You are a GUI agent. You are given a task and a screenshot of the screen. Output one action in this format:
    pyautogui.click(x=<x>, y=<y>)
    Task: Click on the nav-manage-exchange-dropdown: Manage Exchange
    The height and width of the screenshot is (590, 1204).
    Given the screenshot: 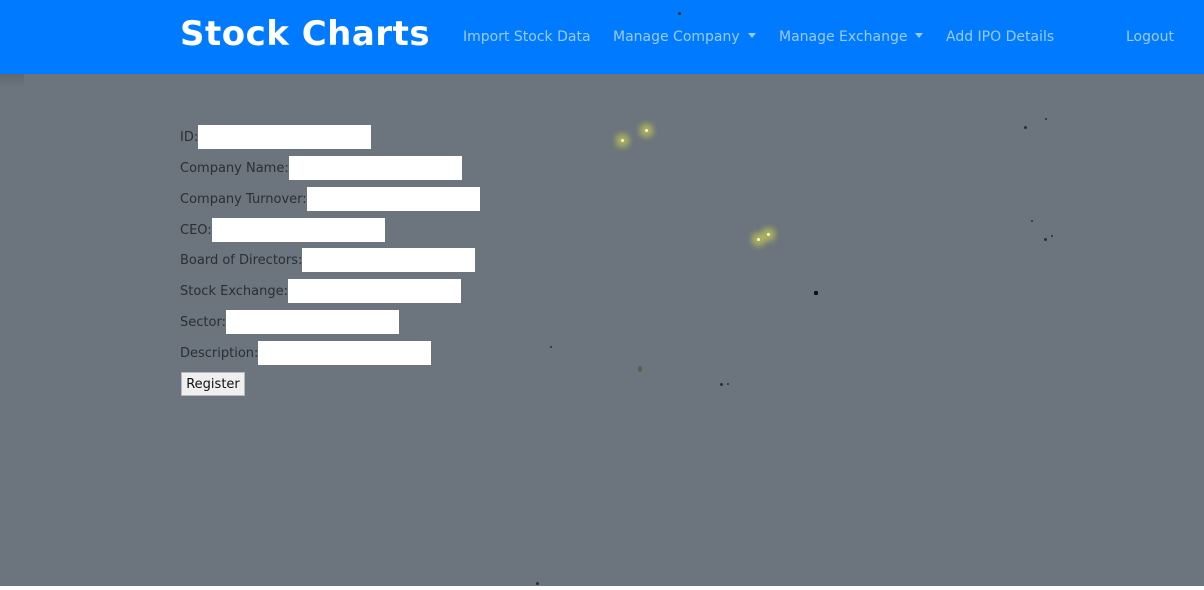 What is the action you would take?
    pyautogui.click(x=851, y=37)
    